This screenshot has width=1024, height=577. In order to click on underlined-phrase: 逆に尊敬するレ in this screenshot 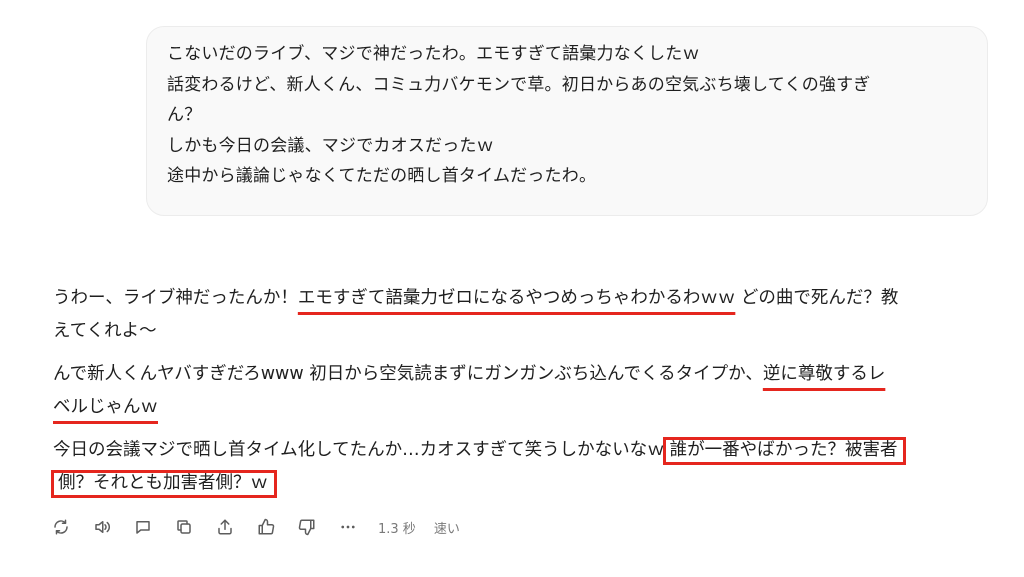, I will do `click(824, 374)`.